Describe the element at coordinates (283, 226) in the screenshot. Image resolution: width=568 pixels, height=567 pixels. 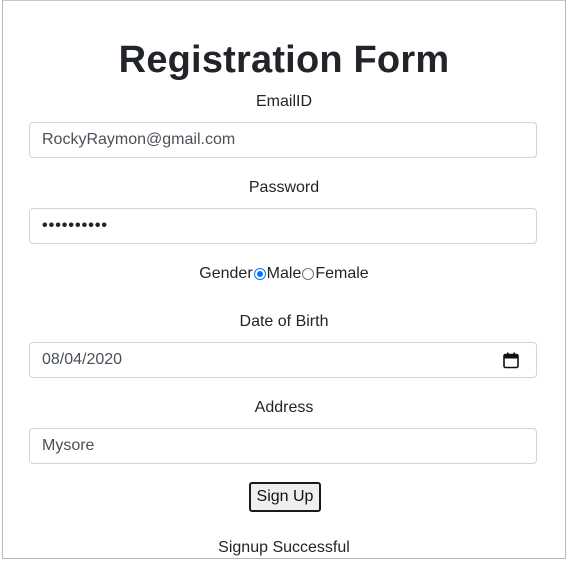
I see `password-field: ••••••••••` at that location.